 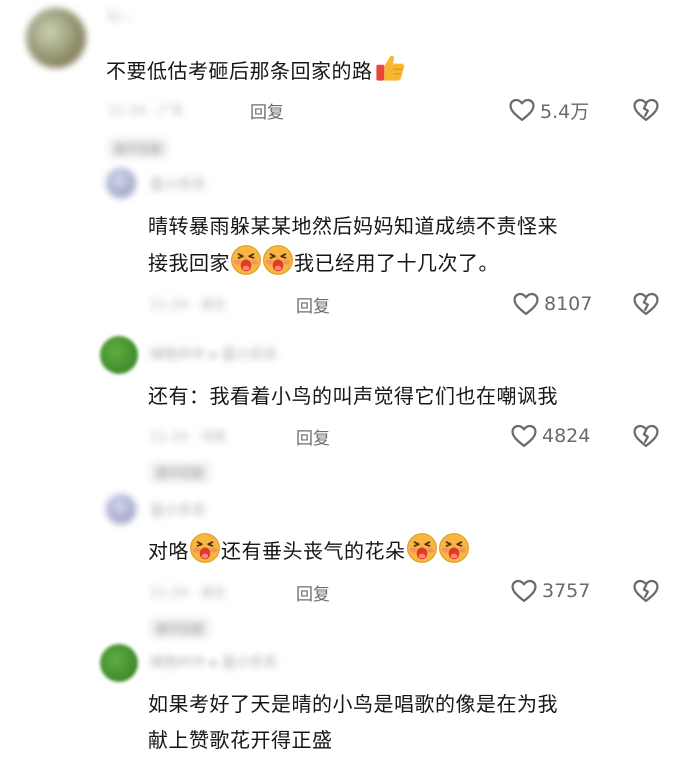 What do you see at coordinates (240, 740) in the screenshot?
I see `comment-line: 献上赞歌花开得正盛` at bounding box center [240, 740].